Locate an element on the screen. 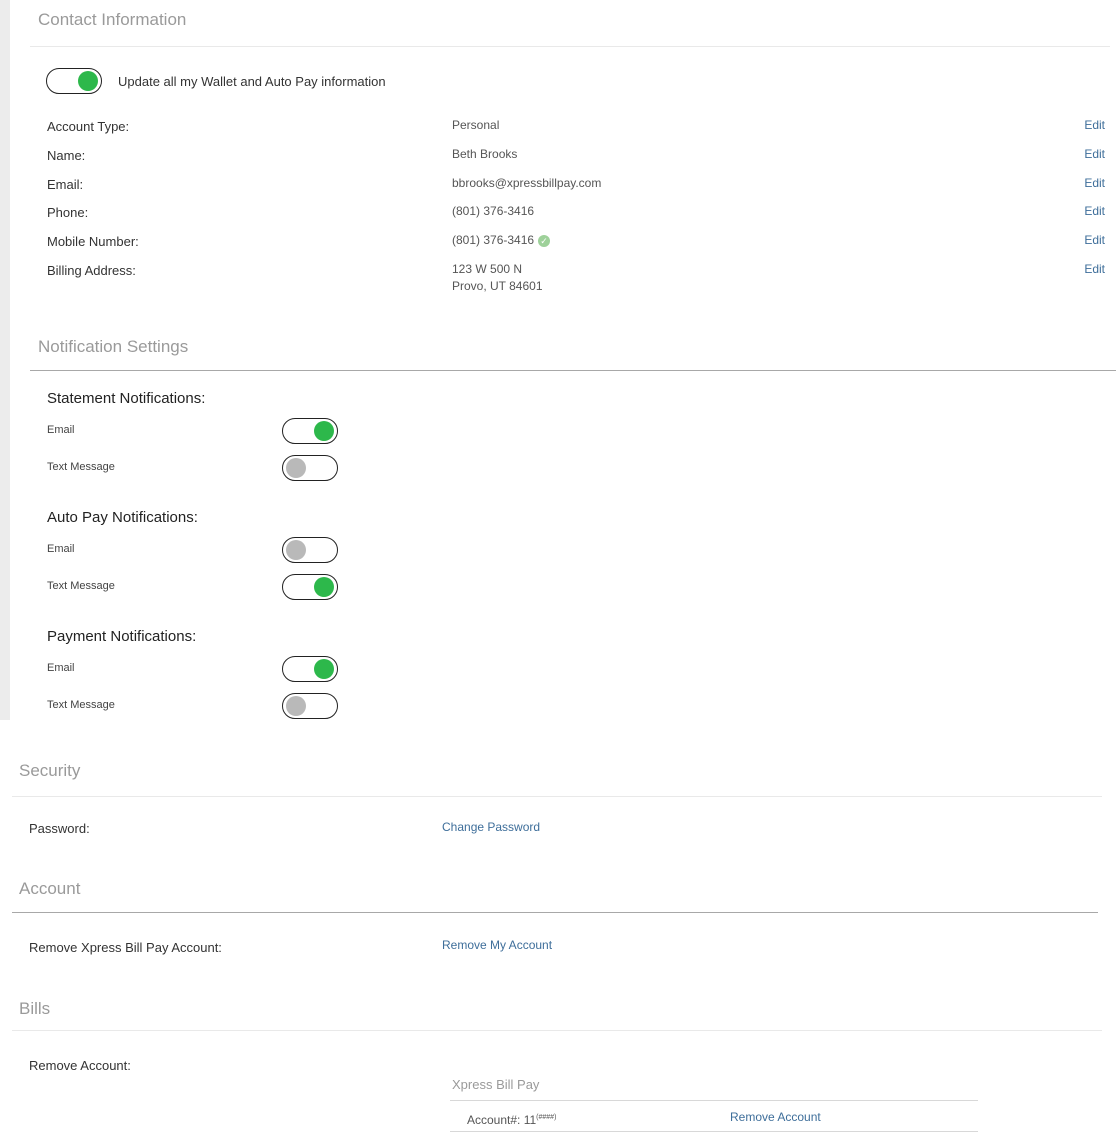  autopay-email-label: Email is located at coordinates (61, 549).